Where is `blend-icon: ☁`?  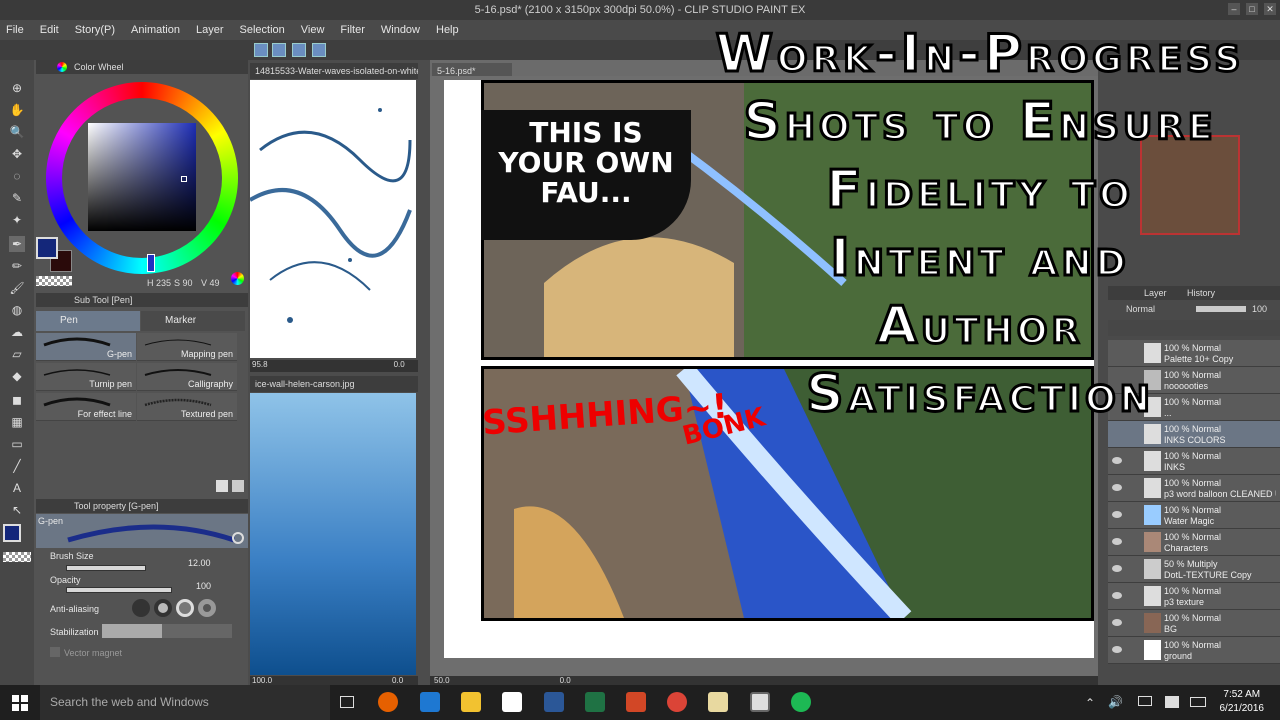 blend-icon: ☁ is located at coordinates (17, 332).